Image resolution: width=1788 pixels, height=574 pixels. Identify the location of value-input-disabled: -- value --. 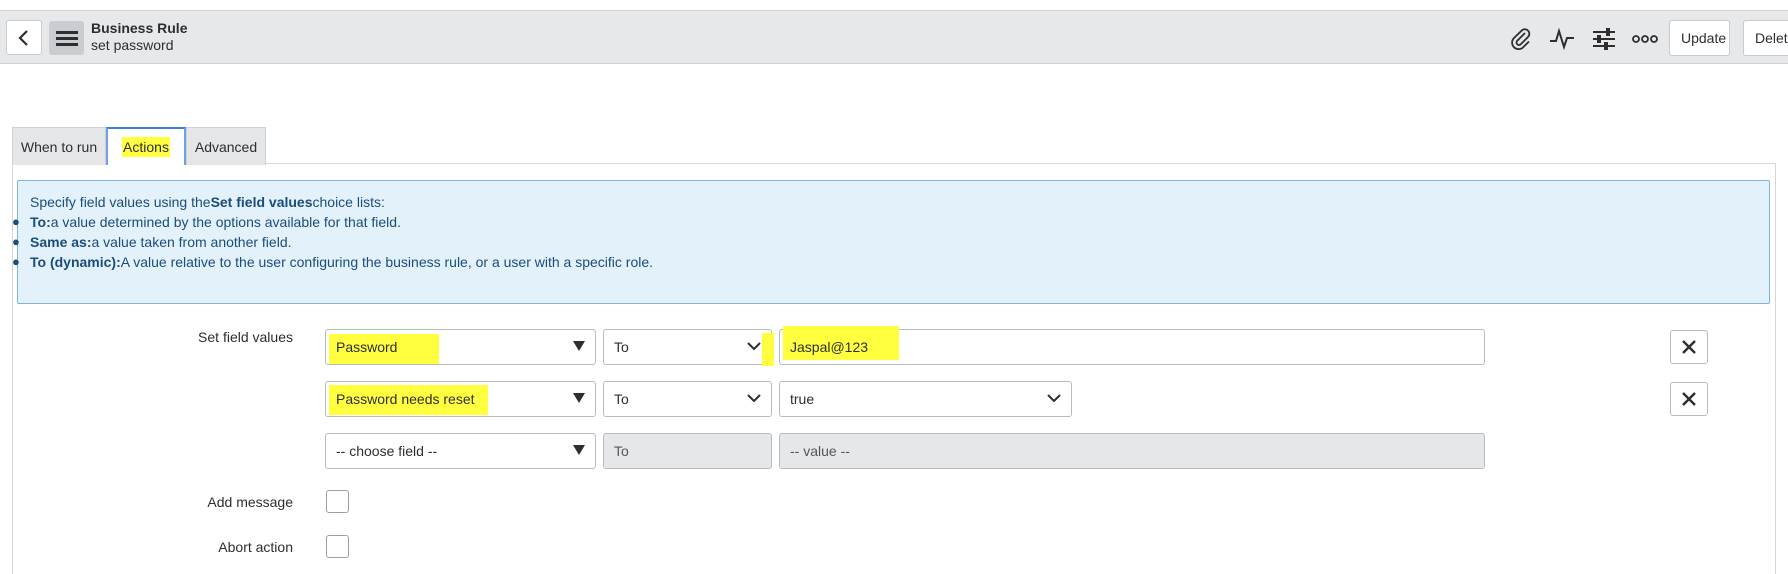
(1132, 451).